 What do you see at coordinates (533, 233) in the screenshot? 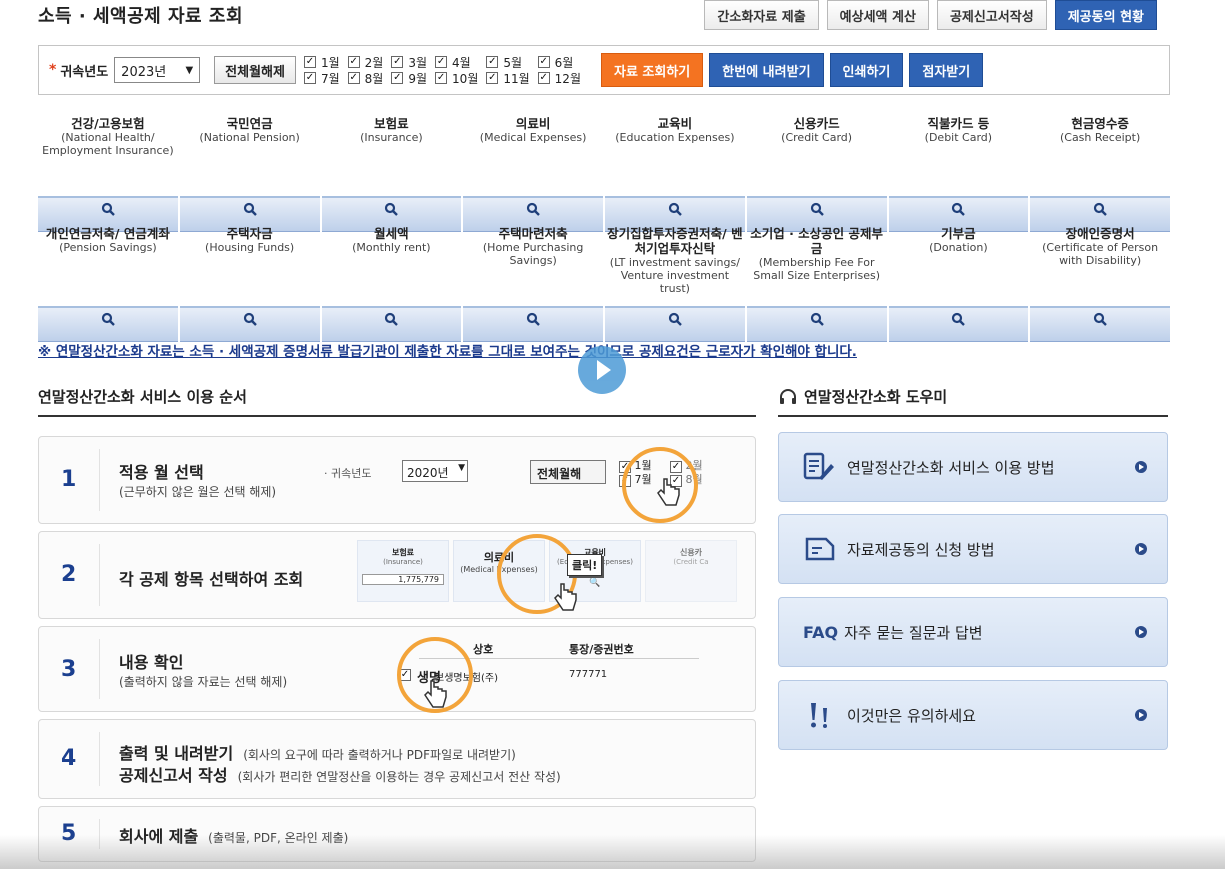
I see `category-title: 주택마련저축` at bounding box center [533, 233].